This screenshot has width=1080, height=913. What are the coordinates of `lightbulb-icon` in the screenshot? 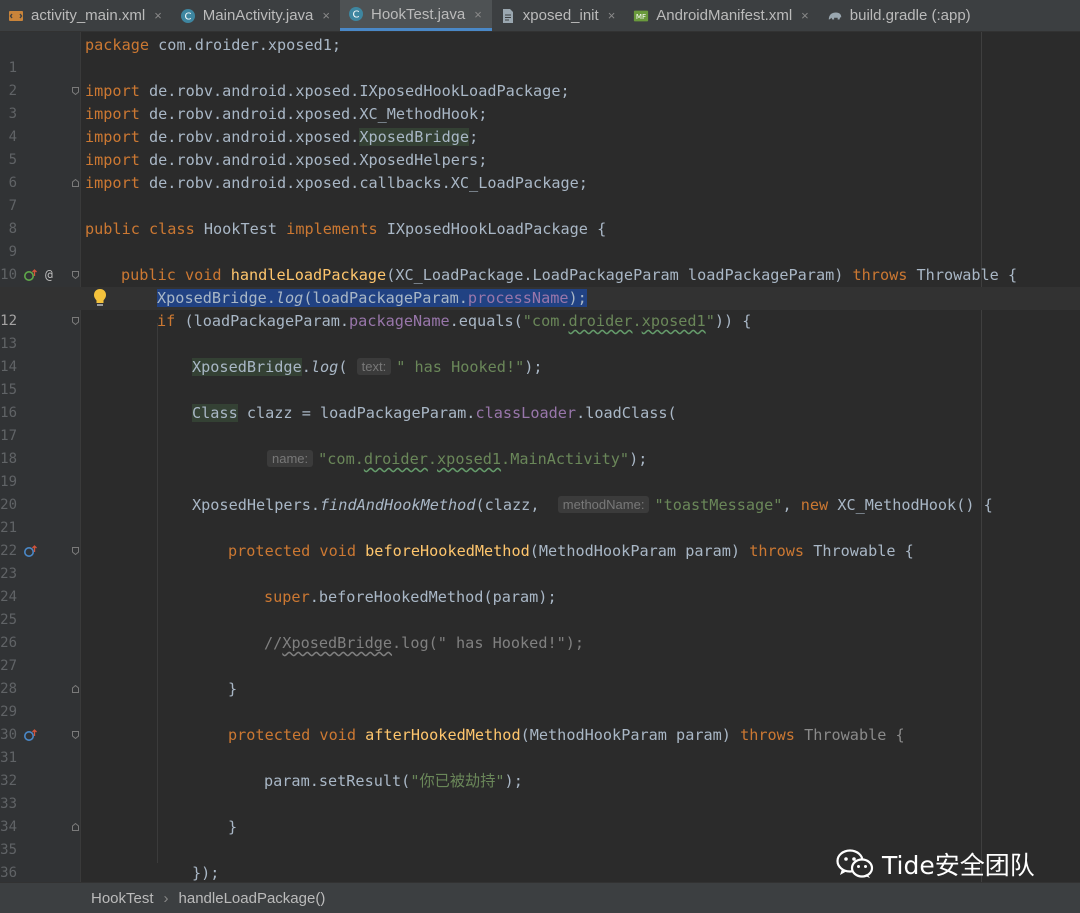 It's located at (100, 298).